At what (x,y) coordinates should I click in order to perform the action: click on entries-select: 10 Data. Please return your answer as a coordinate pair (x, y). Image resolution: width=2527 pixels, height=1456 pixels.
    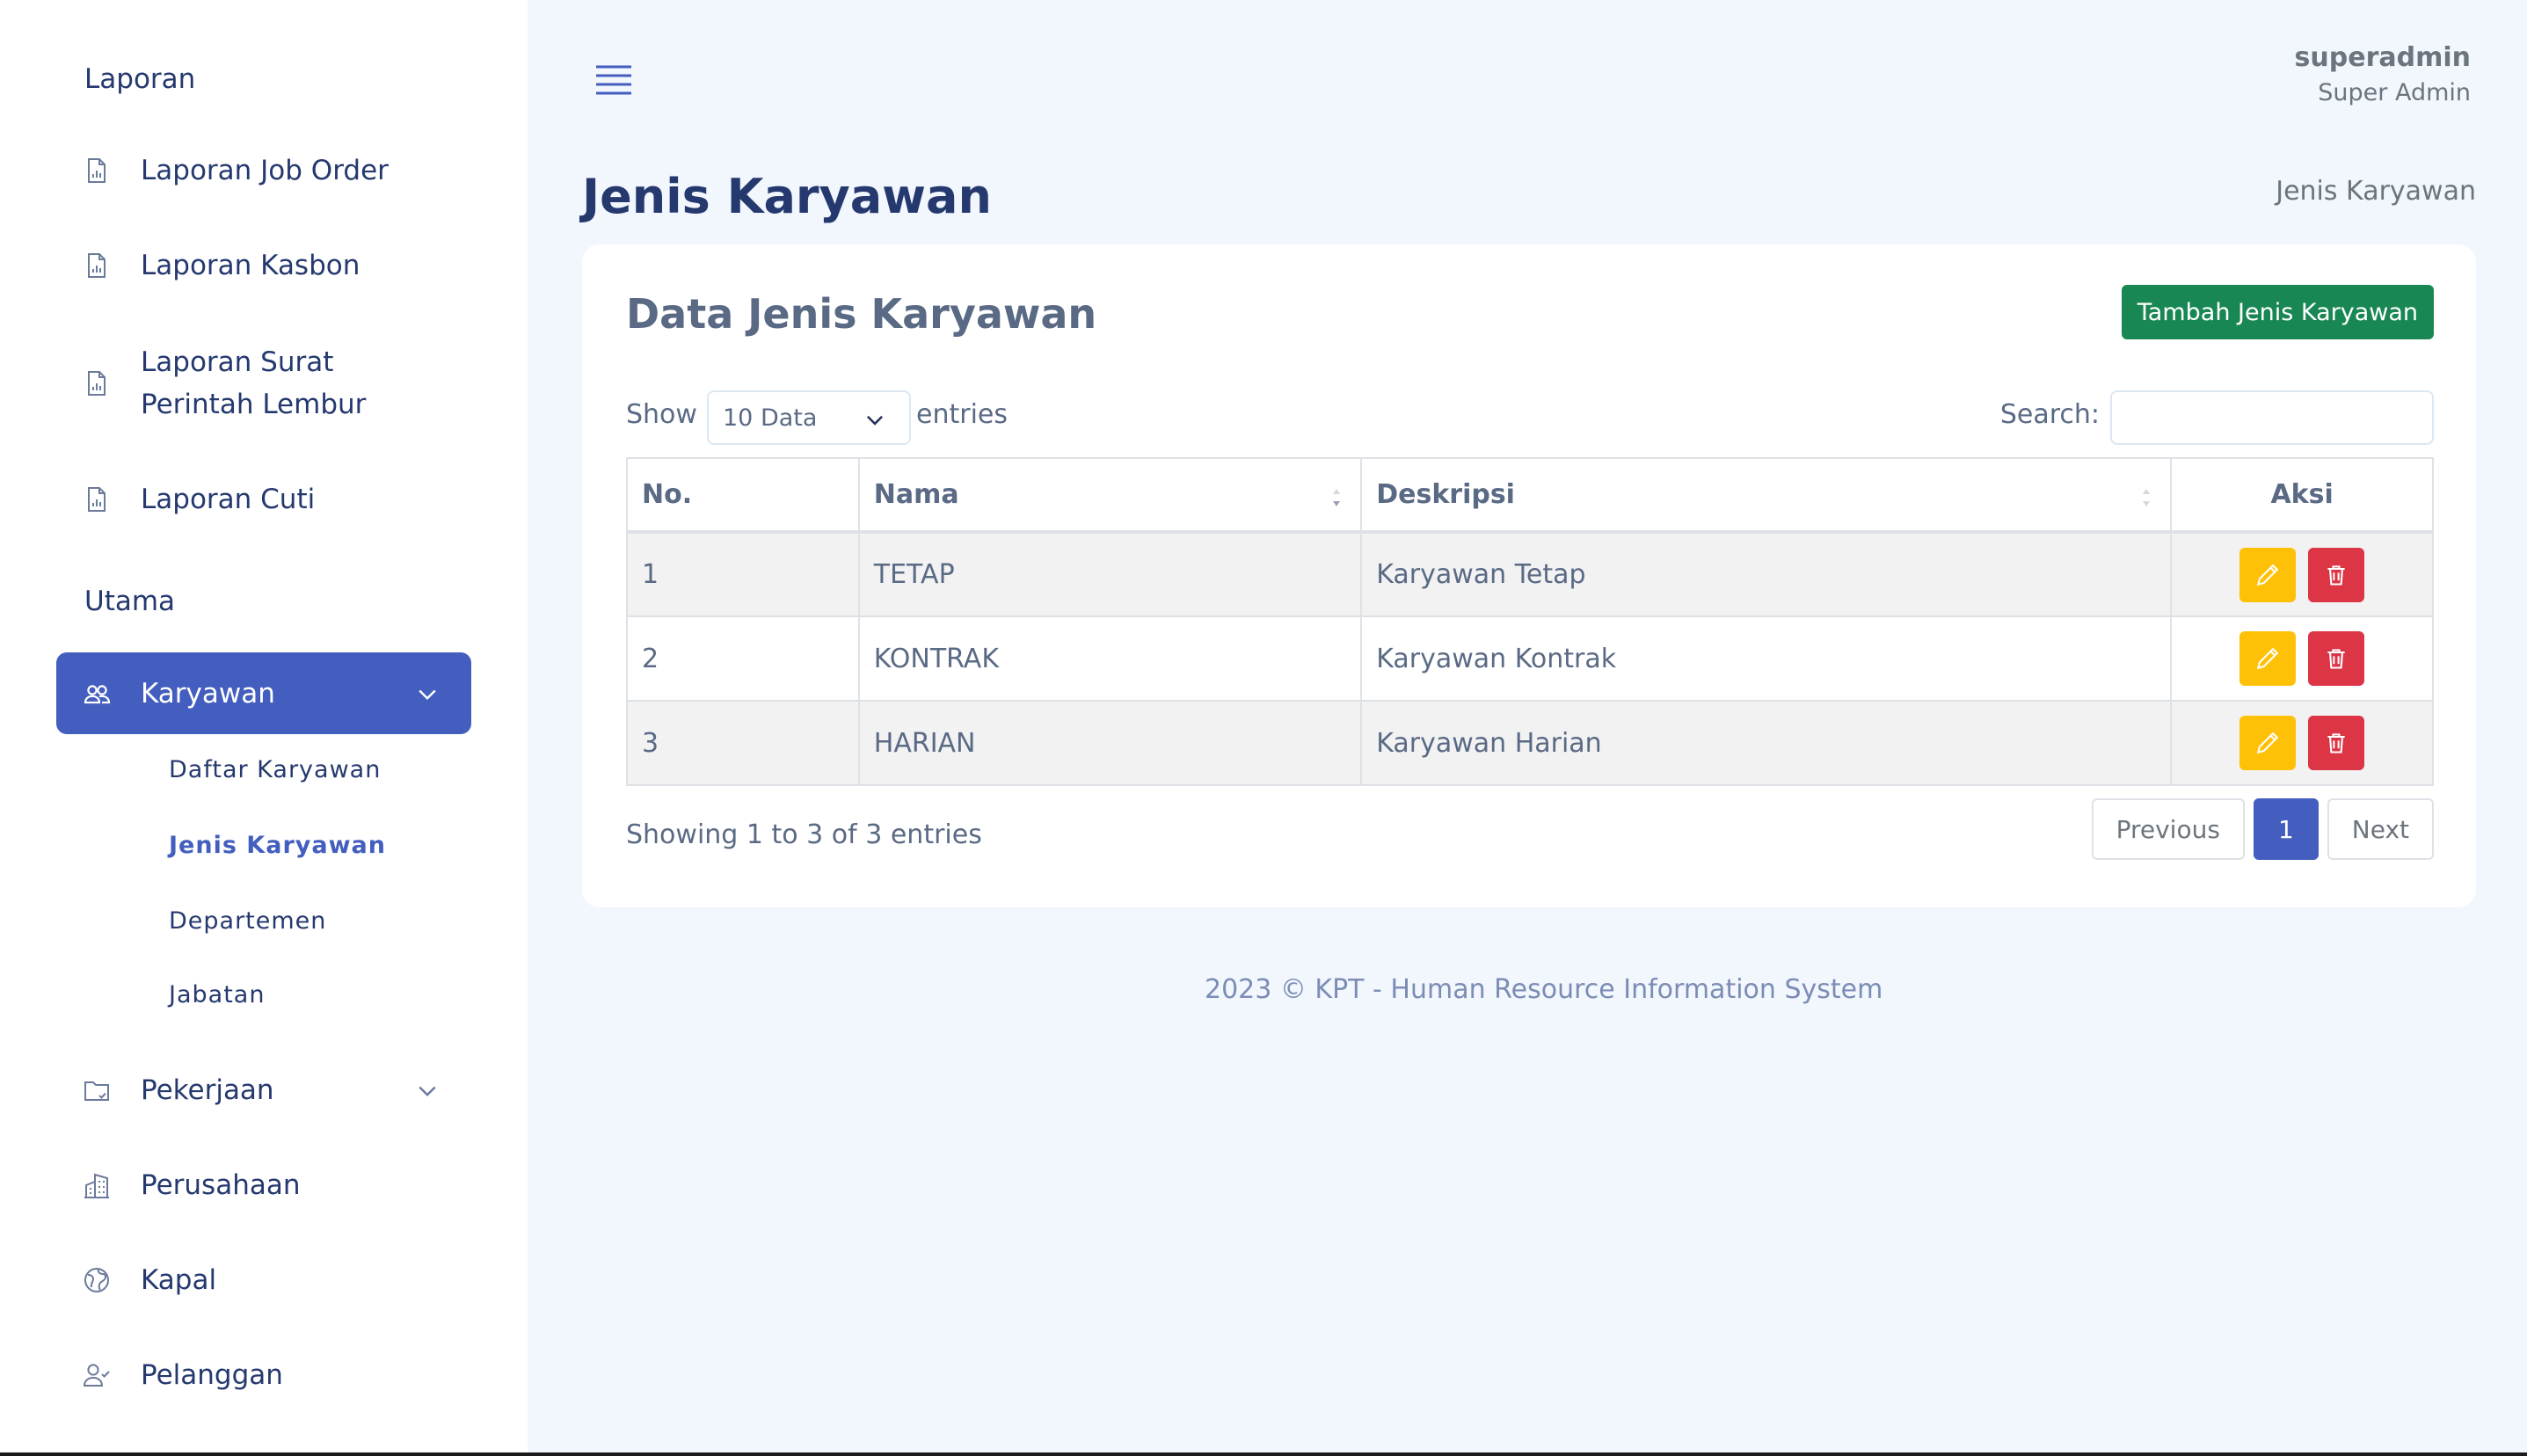
    Looking at the image, I should click on (809, 417).